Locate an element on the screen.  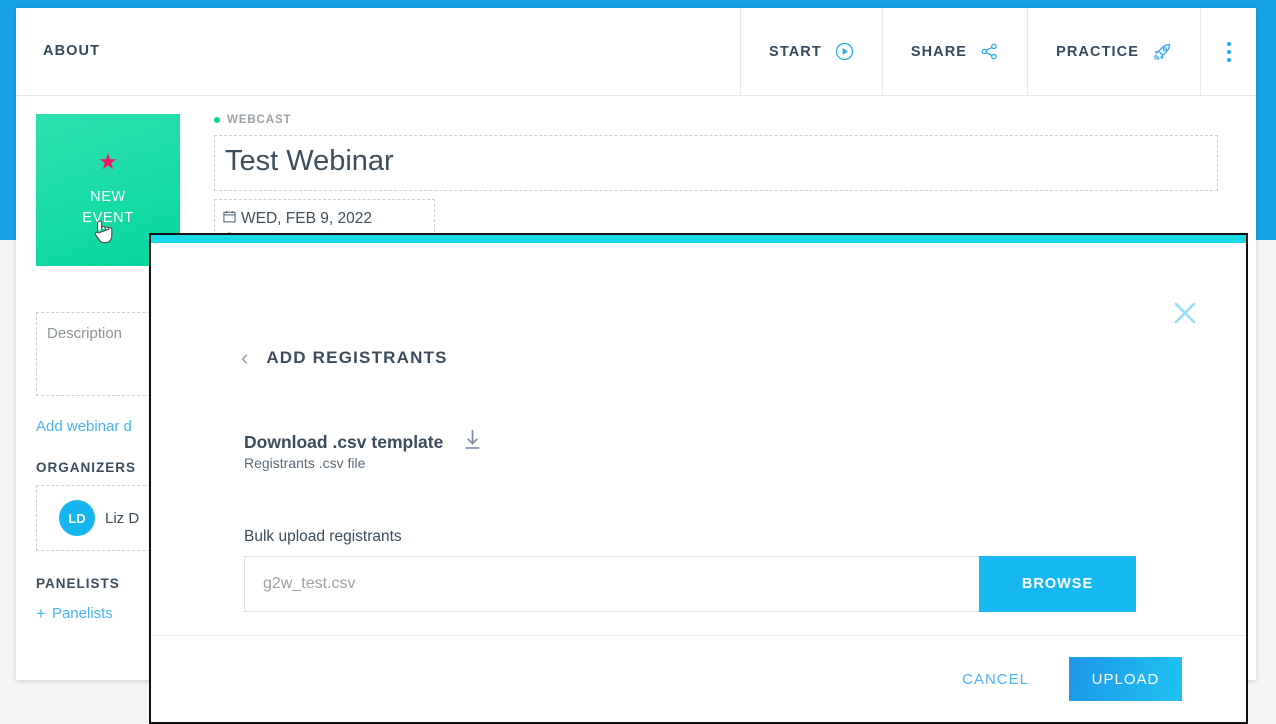
modal-header: ‹ ADD REGISTRANTS is located at coordinates (344, 358).